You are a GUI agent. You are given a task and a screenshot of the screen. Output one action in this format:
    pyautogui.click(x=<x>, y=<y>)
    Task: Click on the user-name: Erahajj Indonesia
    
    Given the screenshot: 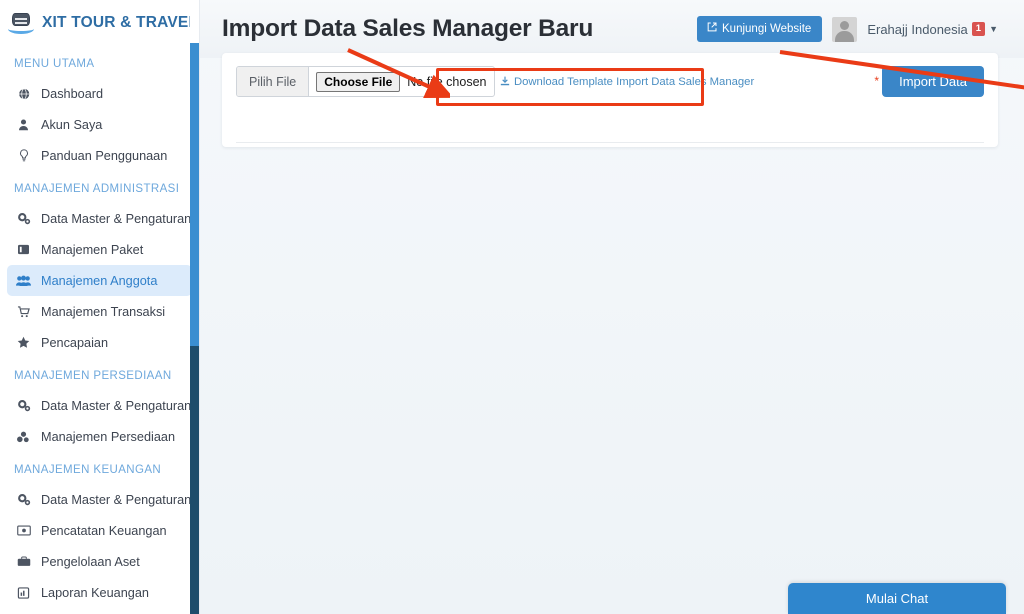 What is the action you would take?
    pyautogui.click(x=917, y=29)
    